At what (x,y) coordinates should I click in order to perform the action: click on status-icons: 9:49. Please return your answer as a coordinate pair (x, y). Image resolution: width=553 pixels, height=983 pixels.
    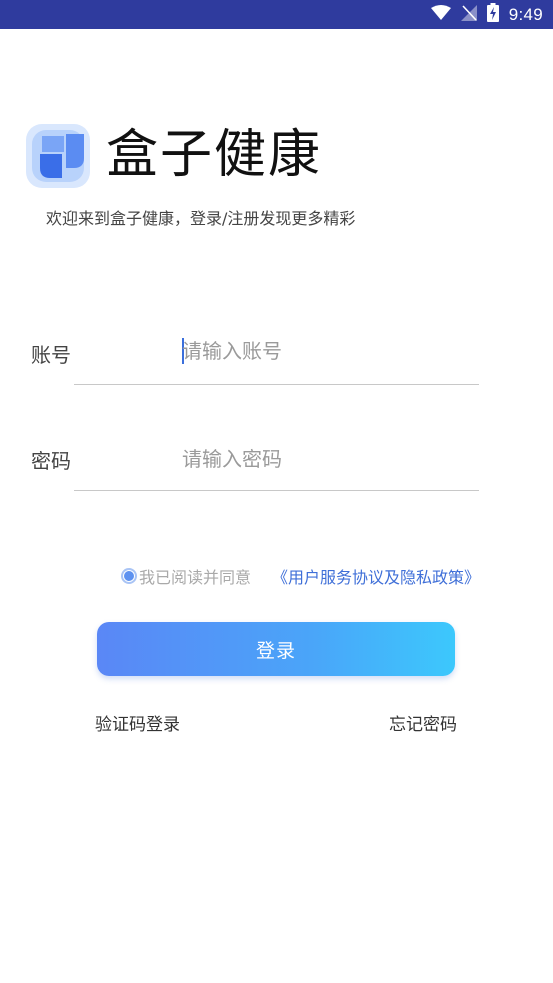
    Looking at the image, I should click on (486, 14).